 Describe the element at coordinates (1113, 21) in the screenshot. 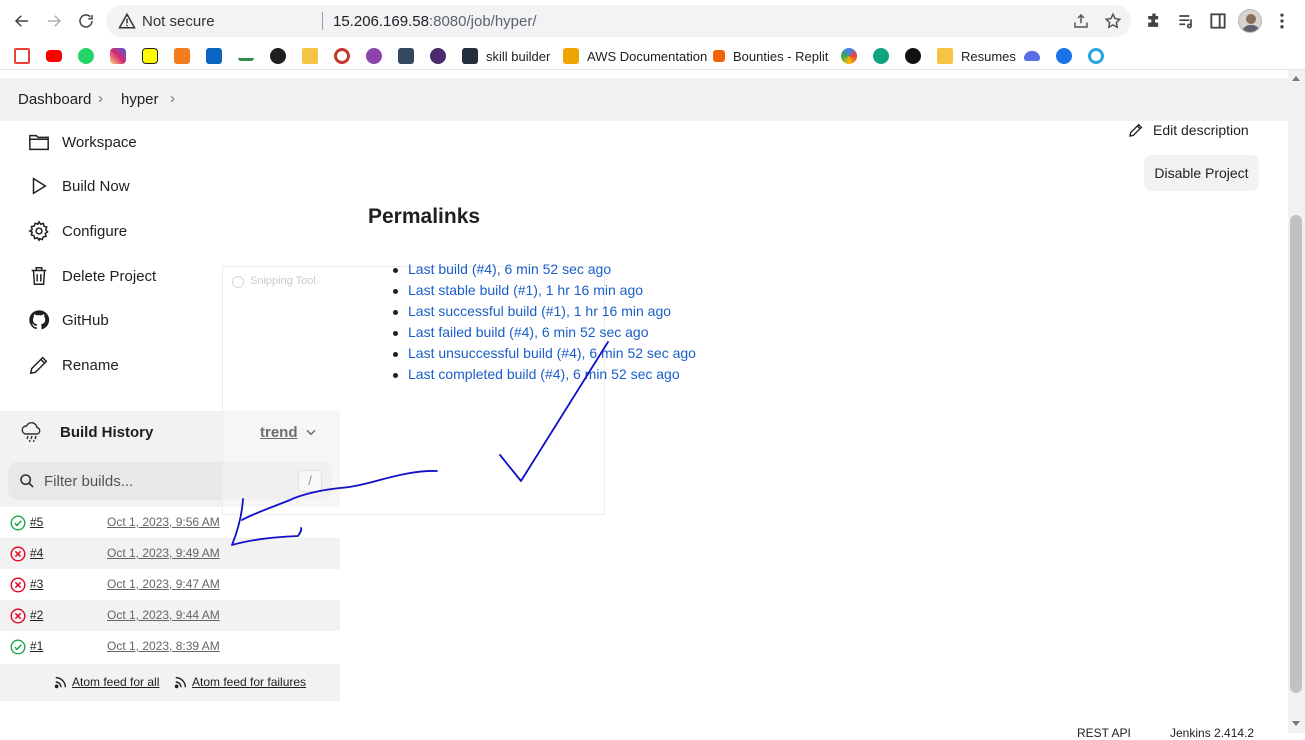

I see `bookmark-star-icon` at that location.